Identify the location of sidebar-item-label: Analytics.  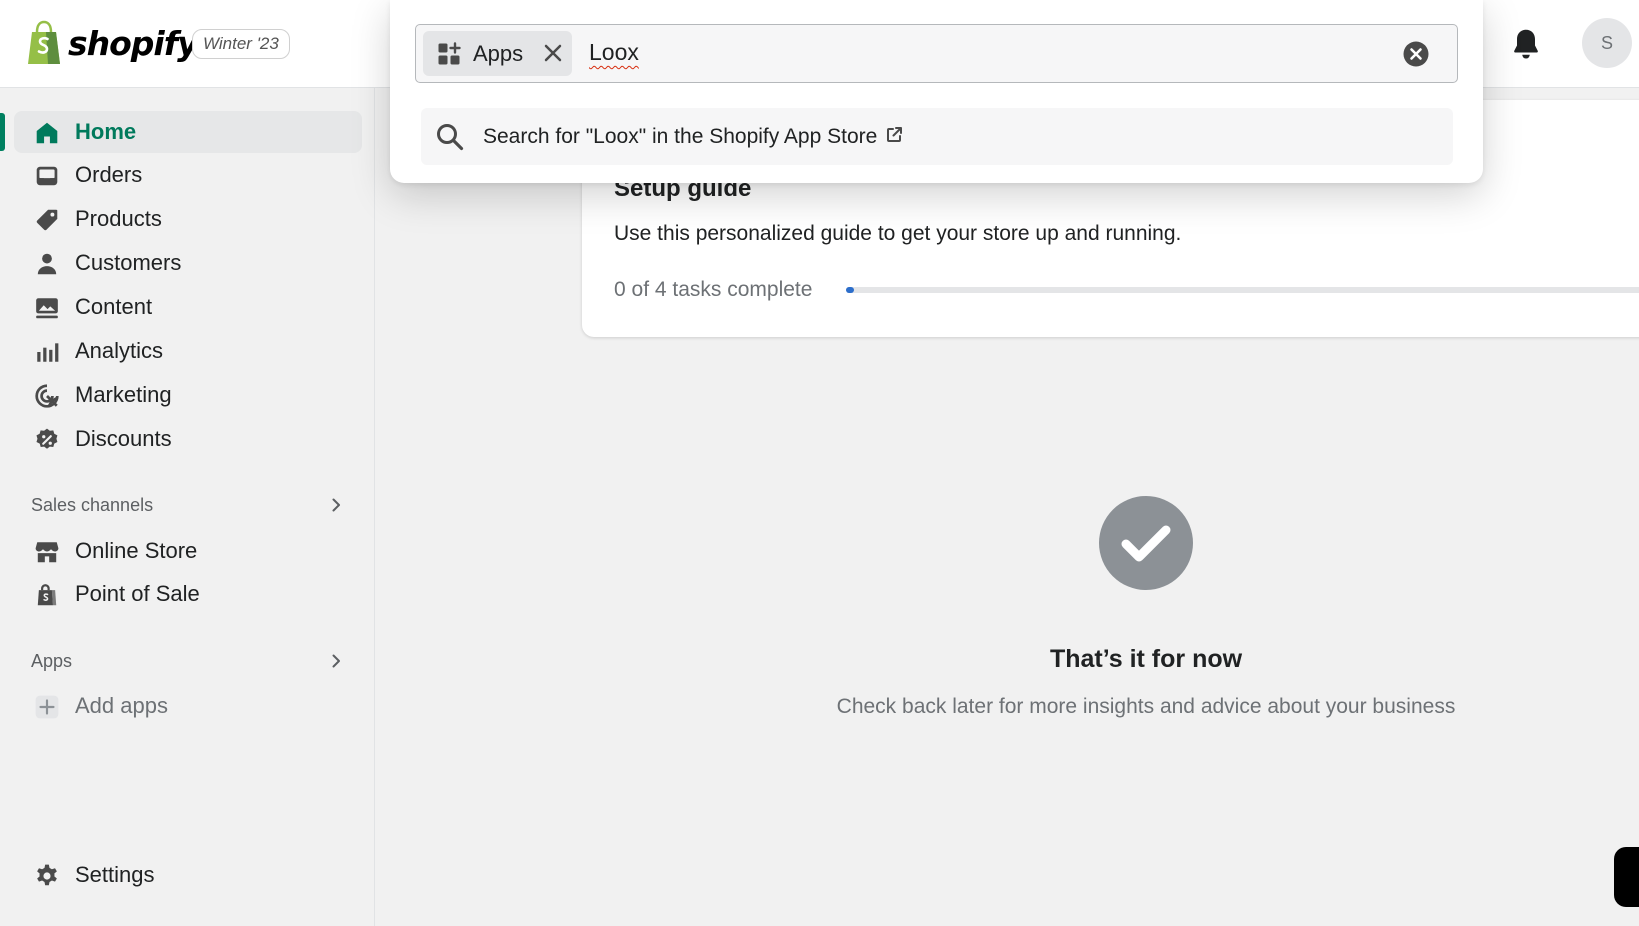
(119, 350).